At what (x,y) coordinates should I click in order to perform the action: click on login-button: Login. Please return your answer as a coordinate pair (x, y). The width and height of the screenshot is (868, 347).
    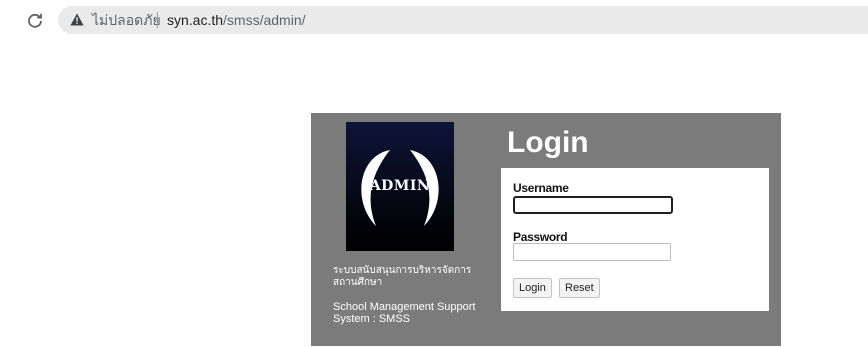
    Looking at the image, I should click on (532, 288).